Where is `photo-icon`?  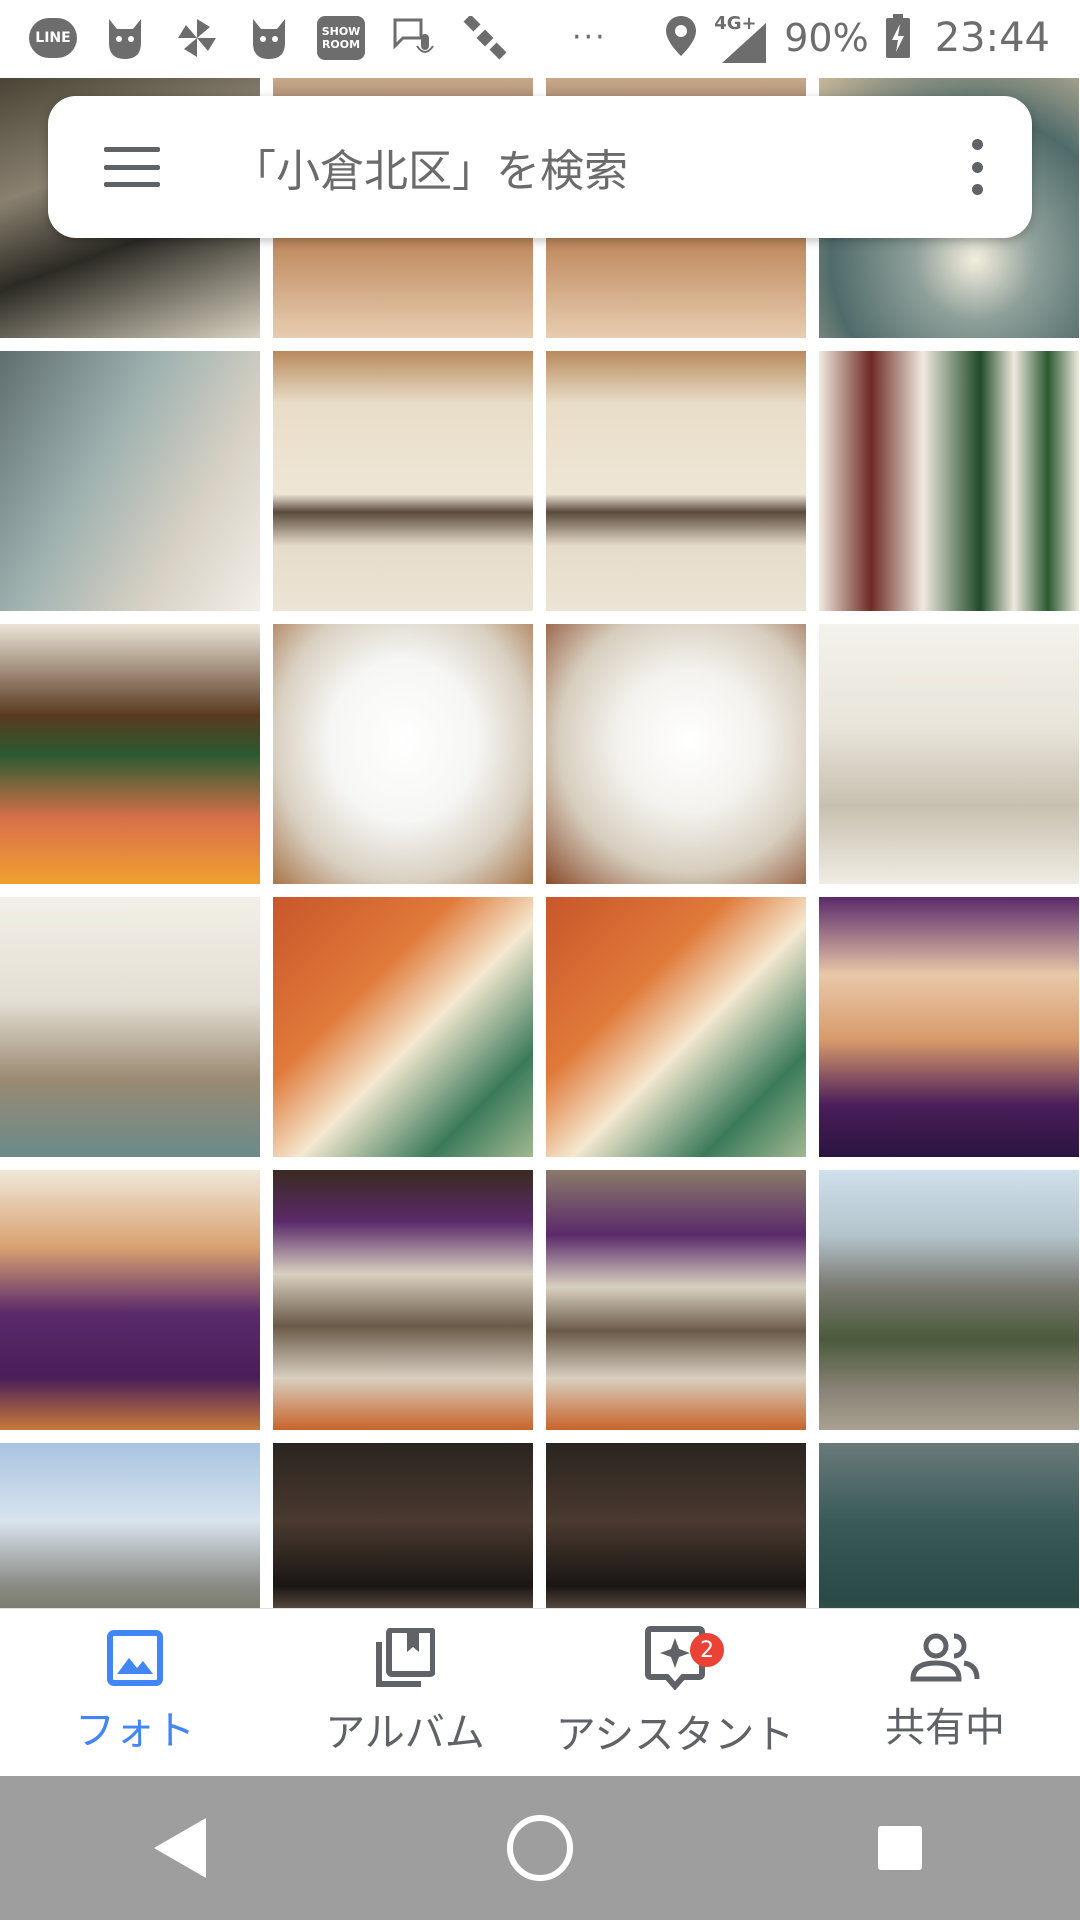
photo-icon is located at coordinates (135, 1658).